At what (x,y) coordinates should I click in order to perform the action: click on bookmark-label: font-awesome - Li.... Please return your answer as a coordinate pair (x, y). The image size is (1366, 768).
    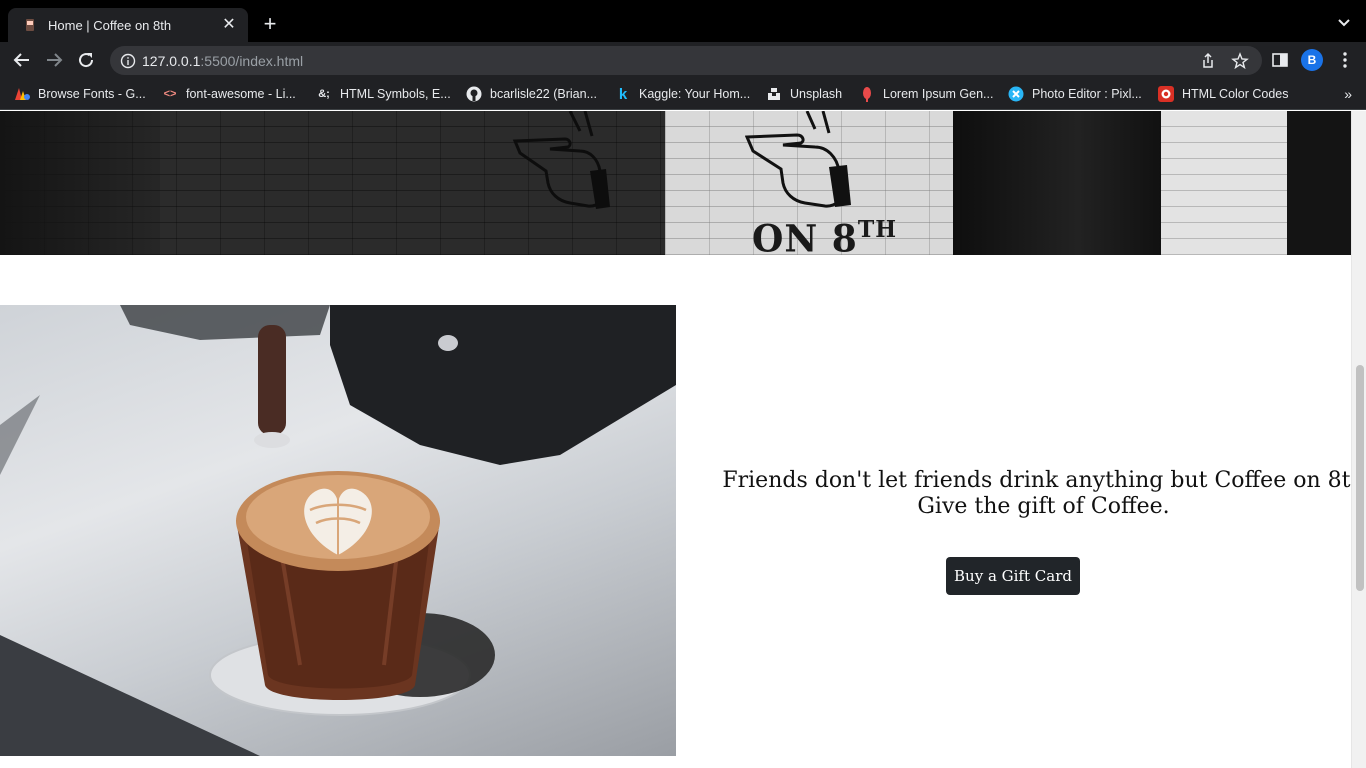
    Looking at the image, I should click on (241, 94).